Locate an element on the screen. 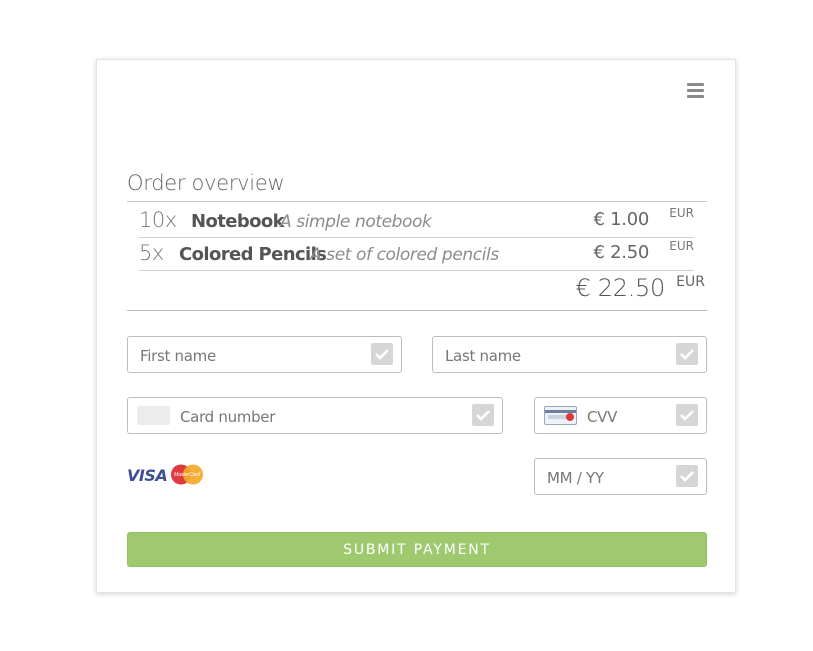  card-number-placeholder: Card number is located at coordinates (228, 417).